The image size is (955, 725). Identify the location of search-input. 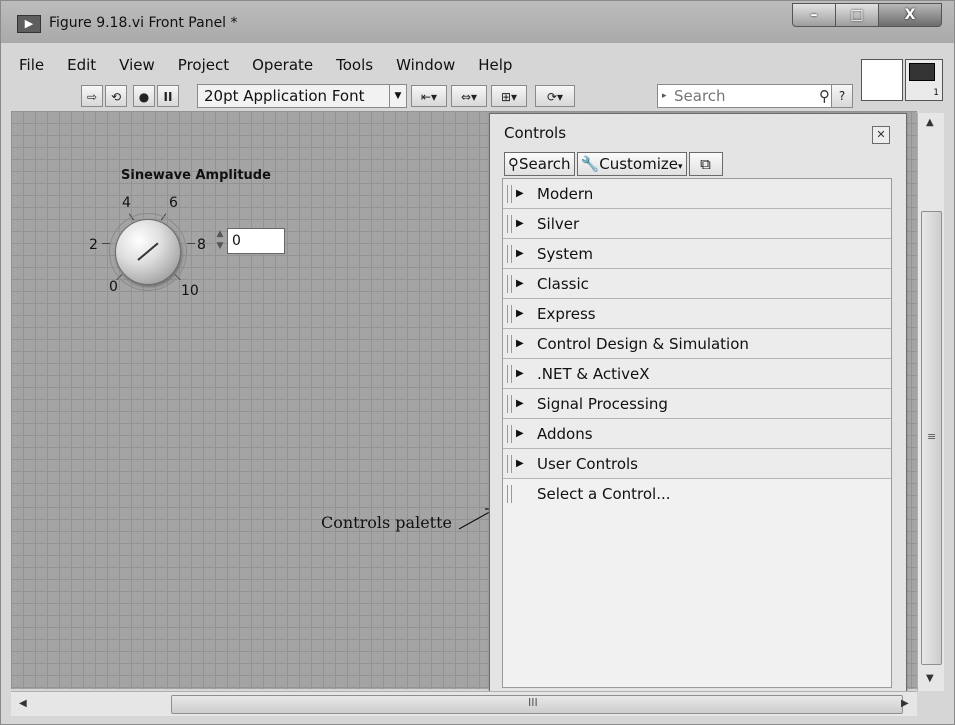
(739, 96).